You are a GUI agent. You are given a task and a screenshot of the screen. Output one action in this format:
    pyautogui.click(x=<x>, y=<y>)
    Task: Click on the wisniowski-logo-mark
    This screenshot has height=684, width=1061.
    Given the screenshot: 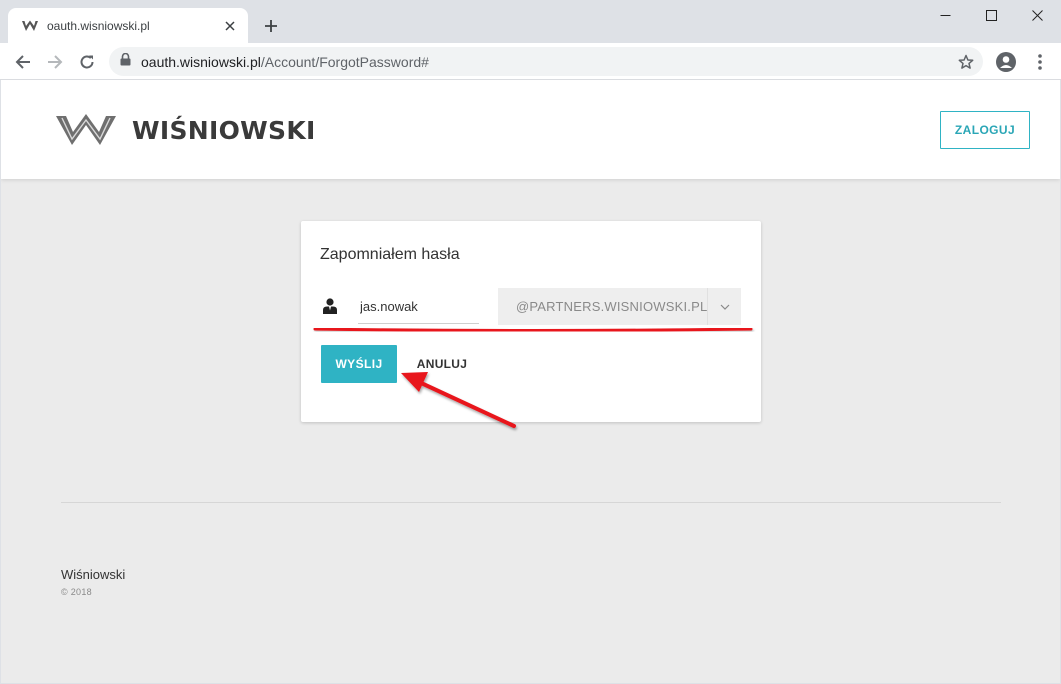 What is the action you would take?
    pyautogui.click(x=86, y=129)
    